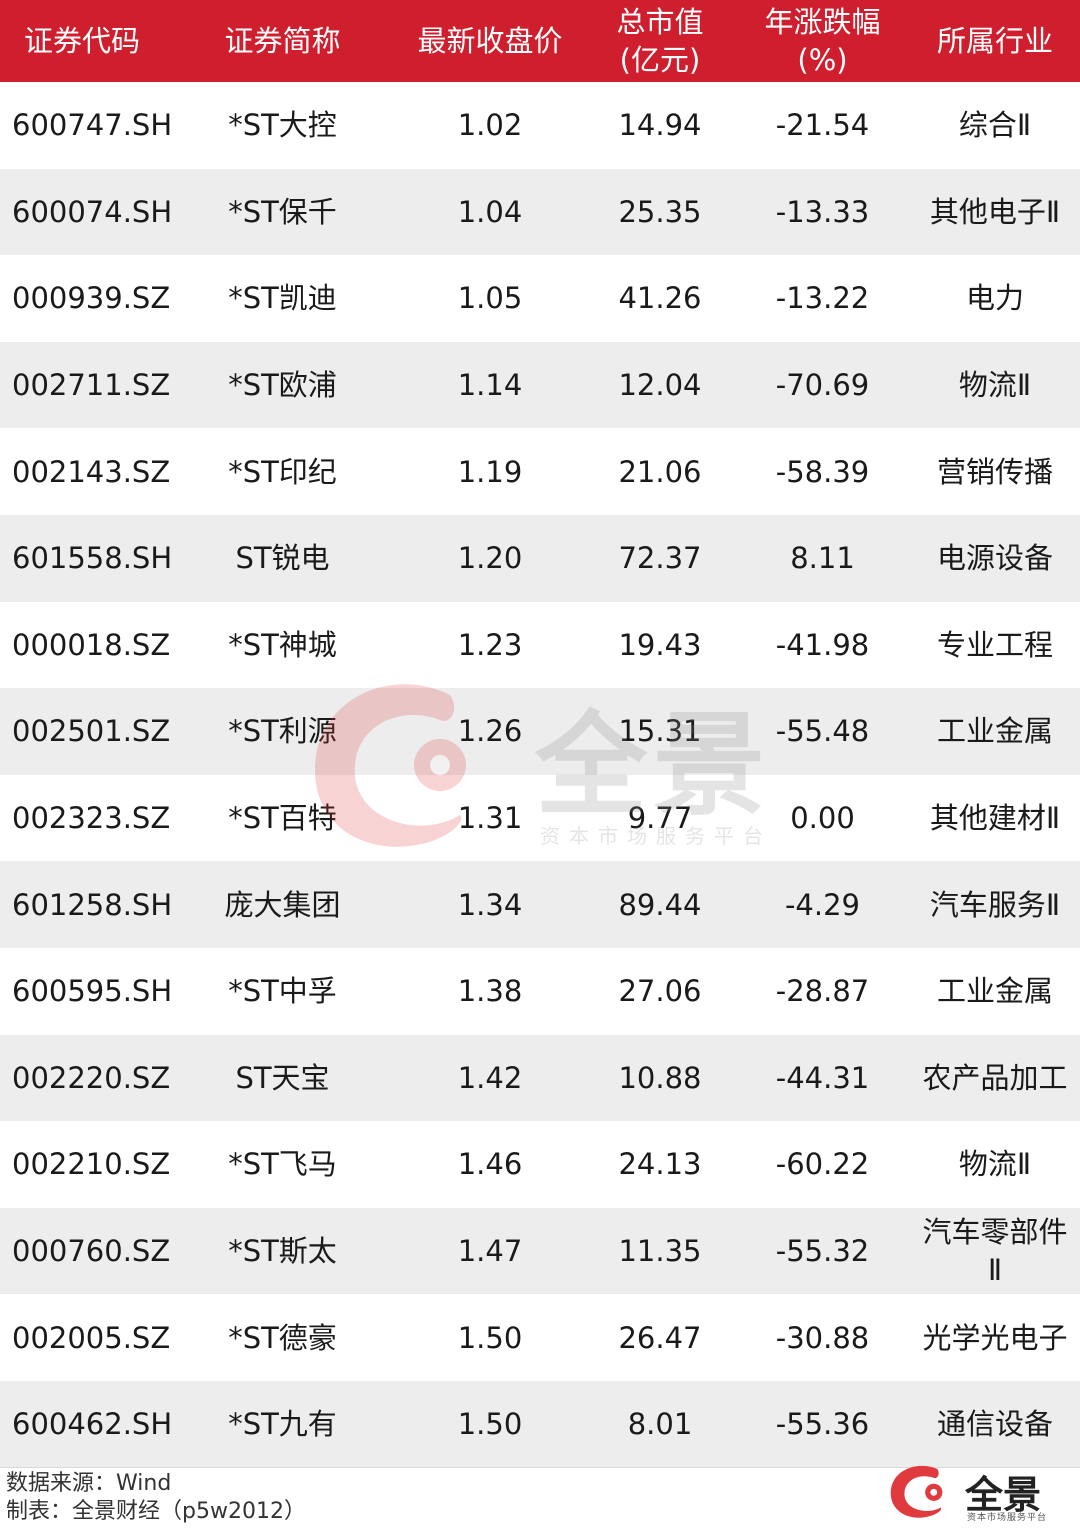 Image resolution: width=1080 pixels, height=1528 pixels. I want to click on quanjing-logo-icon, so click(916, 1491).